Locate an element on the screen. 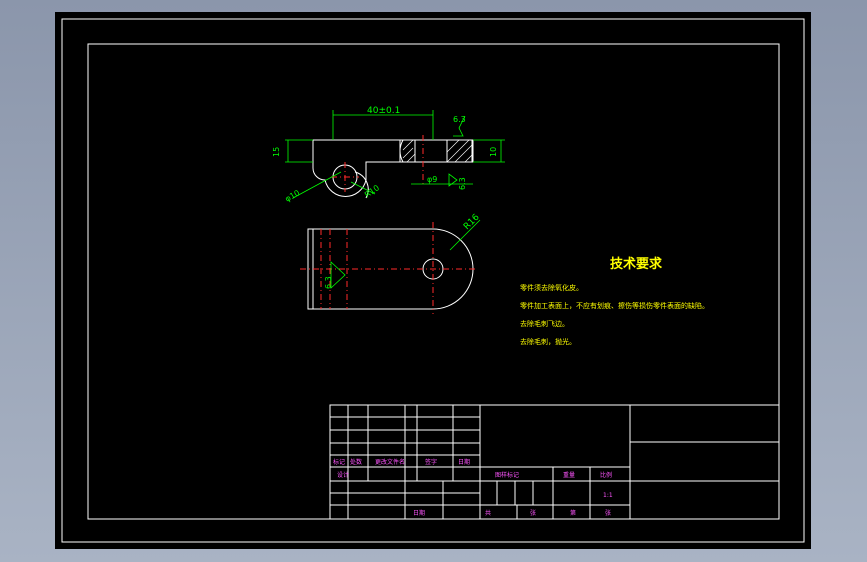 The width and height of the screenshot is (867, 562). tb-header-2: 更改文件名 is located at coordinates (390, 462).